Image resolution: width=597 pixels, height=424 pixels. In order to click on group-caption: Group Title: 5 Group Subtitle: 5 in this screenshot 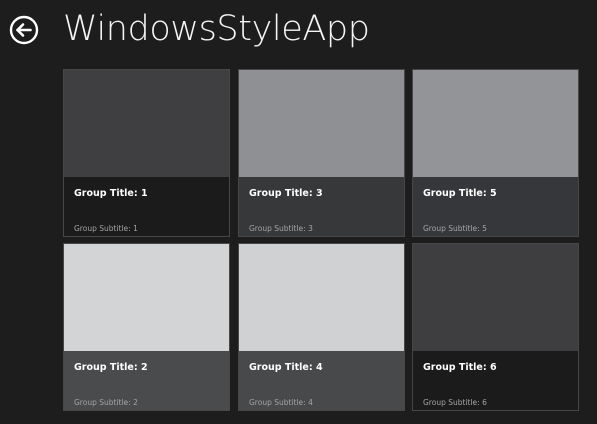, I will do `click(495, 206)`.